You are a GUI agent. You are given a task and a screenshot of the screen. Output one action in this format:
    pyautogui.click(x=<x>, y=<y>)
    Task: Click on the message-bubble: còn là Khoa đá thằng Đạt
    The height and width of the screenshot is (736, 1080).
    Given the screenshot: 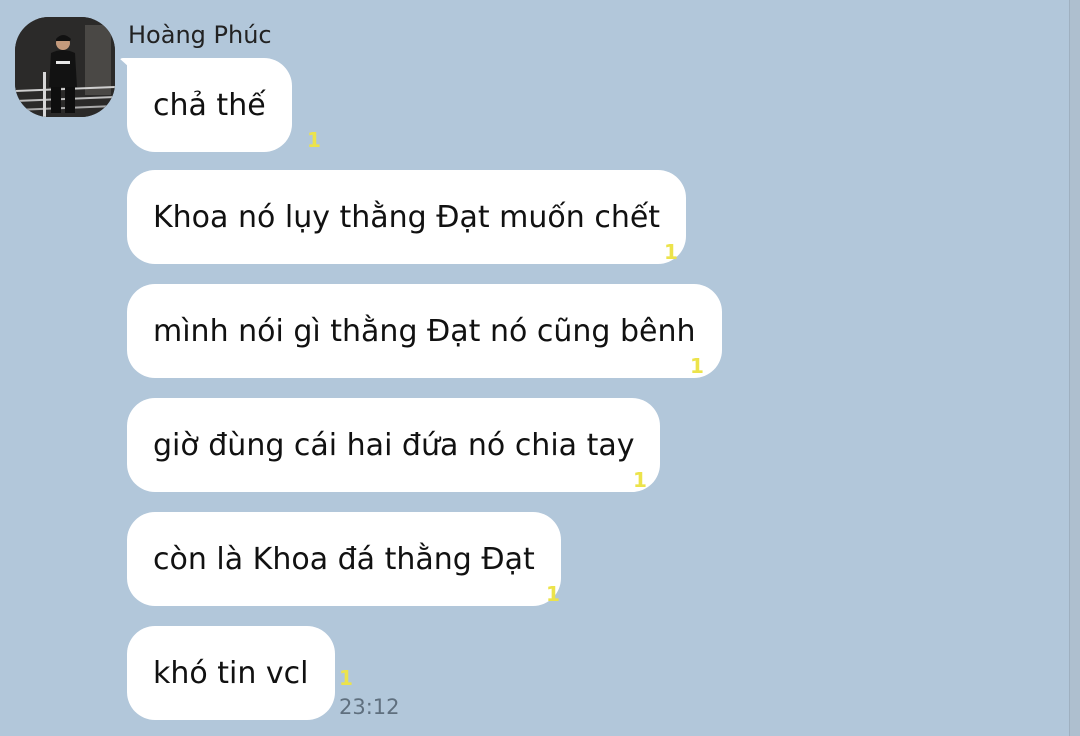 What is the action you would take?
    pyautogui.click(x=344, y=559)
    